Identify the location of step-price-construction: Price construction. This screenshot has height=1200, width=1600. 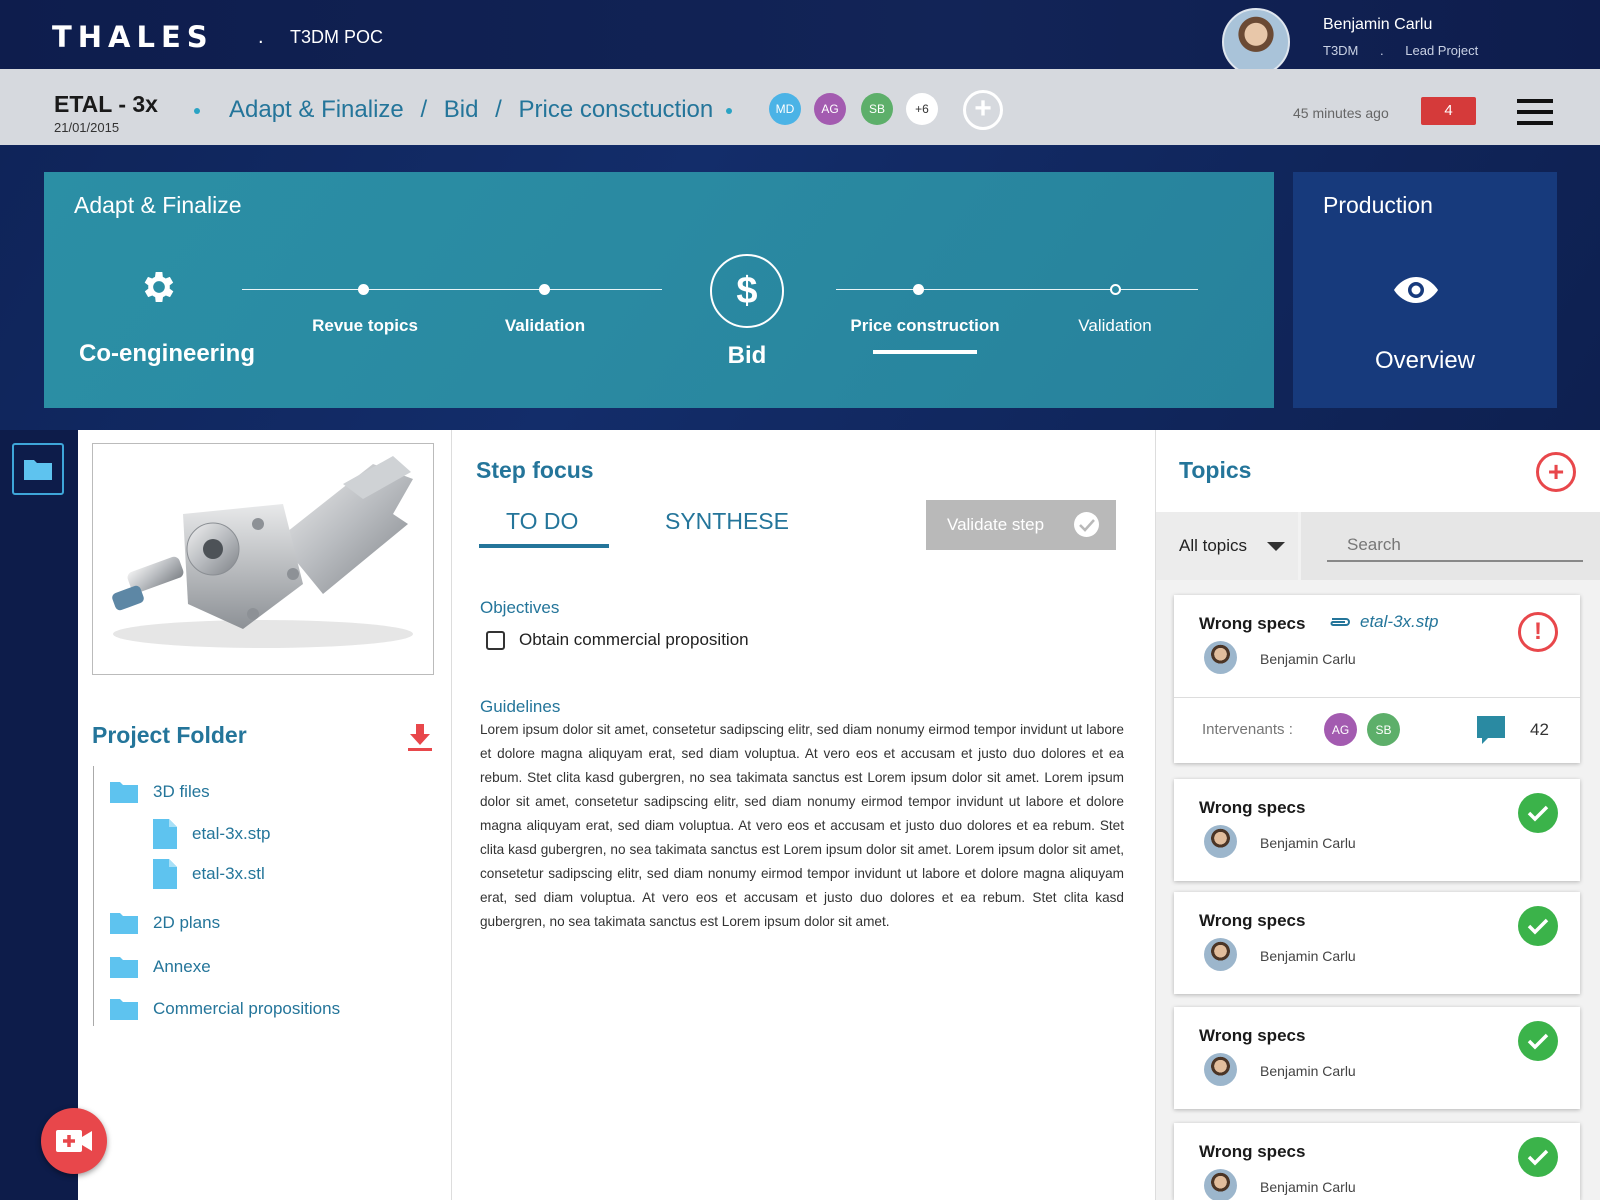
(925, 326).